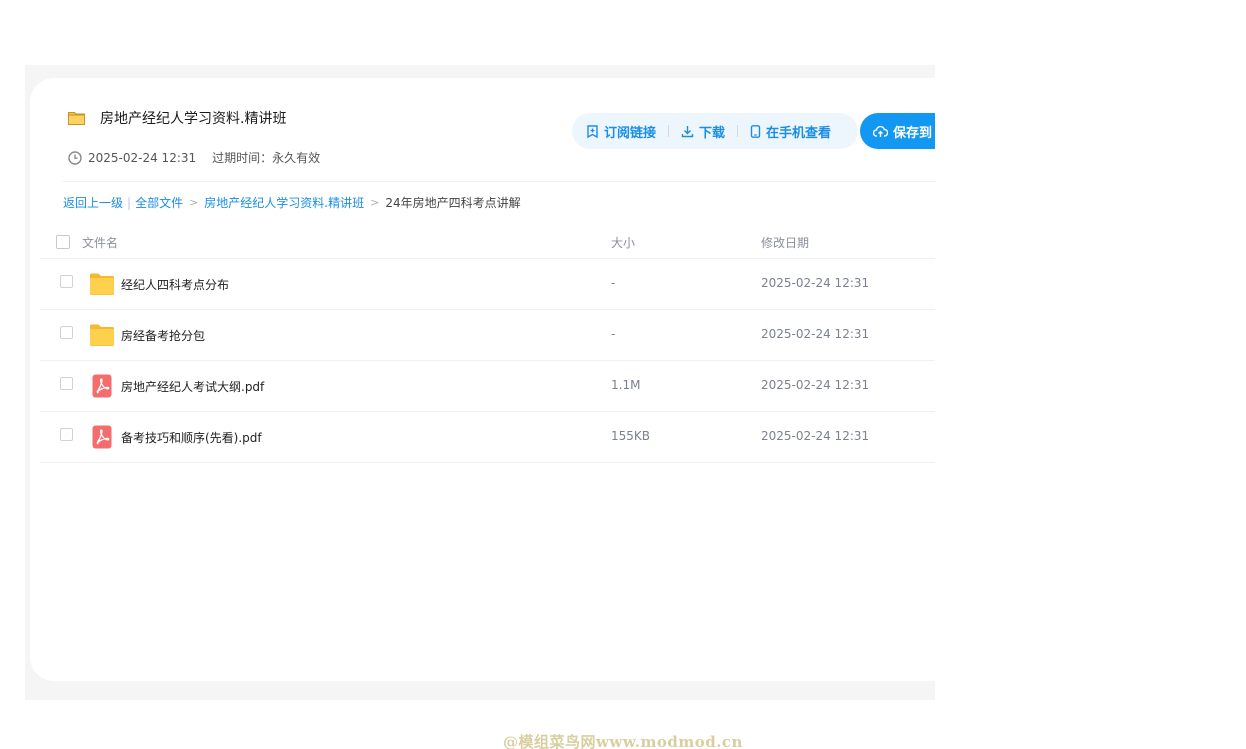 This screenshot has height=749, width=1246. I want to click on share-title-row: 房地产经纪人学习资料.精讲班, so click(177, 118).